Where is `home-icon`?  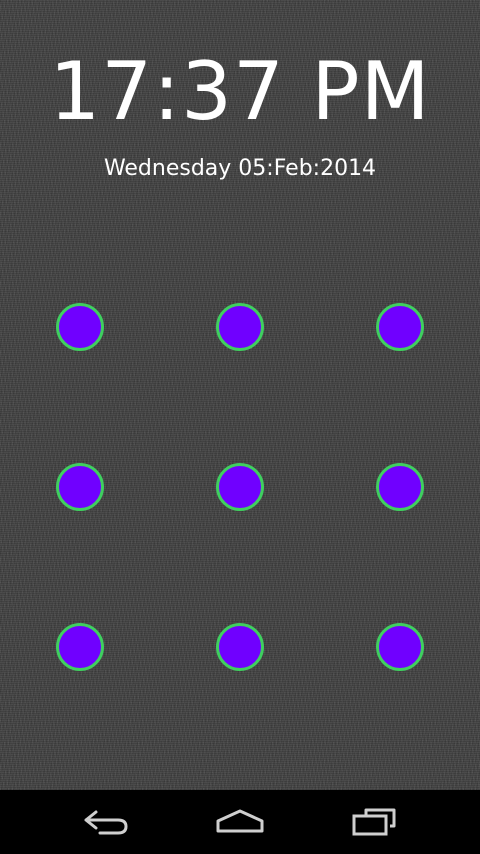
home-icon is located at coordinates (240, 821).